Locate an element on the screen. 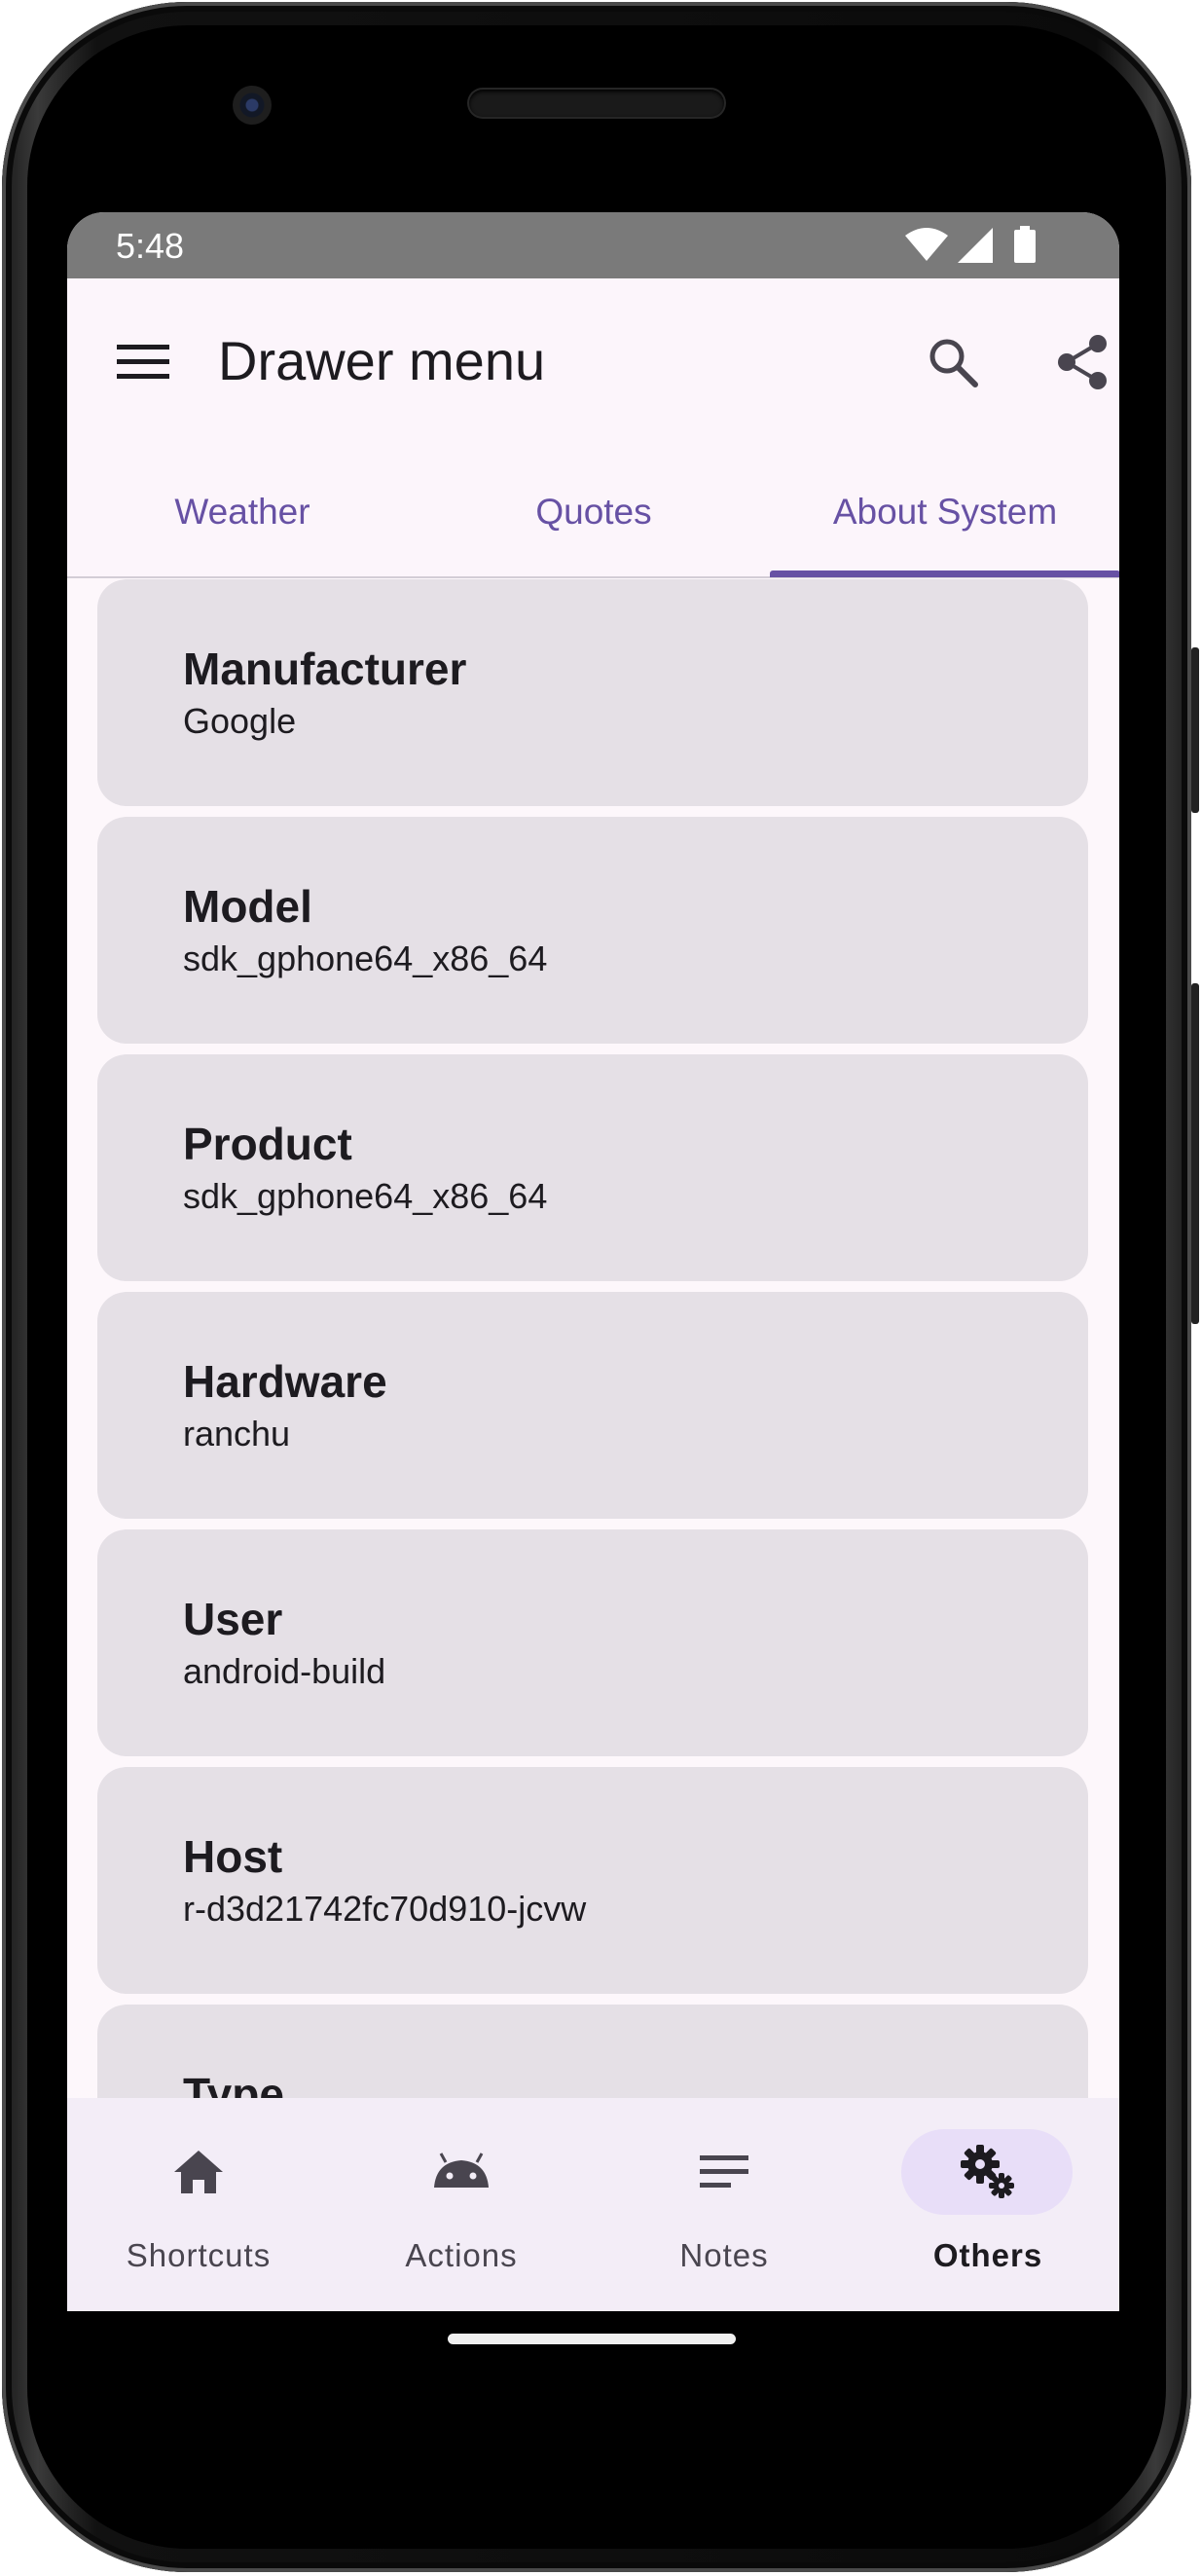 The image size is (1202, 2576). status-time: 5:48 is located at coordinates (150, 246).